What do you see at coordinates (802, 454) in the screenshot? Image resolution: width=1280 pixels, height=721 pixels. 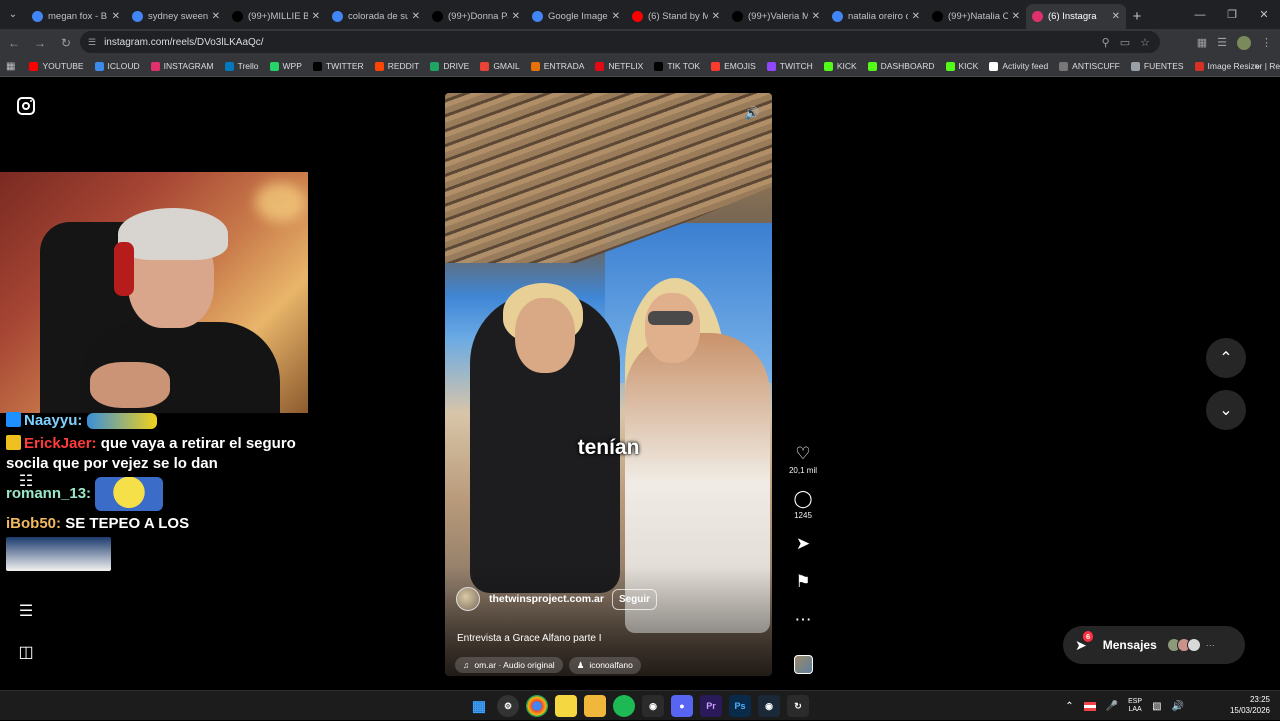 I see `heart-icon: ♡` at bounding box center [802, 454].